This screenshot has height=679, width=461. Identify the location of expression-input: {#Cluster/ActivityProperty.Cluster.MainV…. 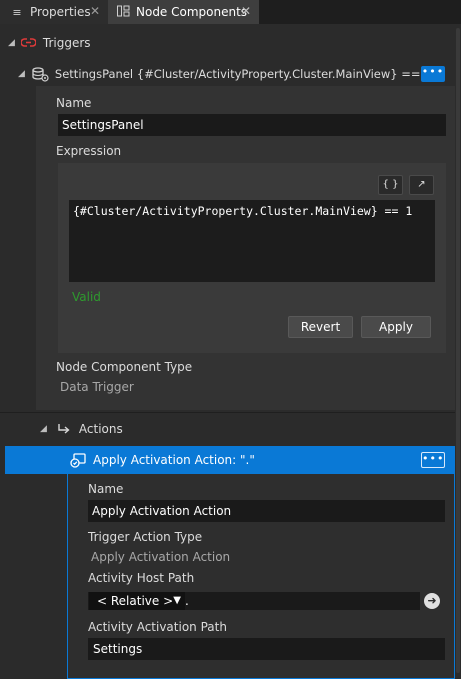
(252, 241).